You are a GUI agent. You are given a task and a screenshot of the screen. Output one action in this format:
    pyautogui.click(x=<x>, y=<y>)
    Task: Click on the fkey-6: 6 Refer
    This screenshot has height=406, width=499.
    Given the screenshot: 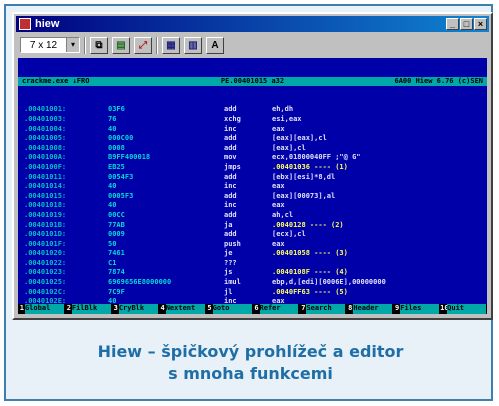 What is the action you would take?
    pyautogui.click(x=276, y=309)
    